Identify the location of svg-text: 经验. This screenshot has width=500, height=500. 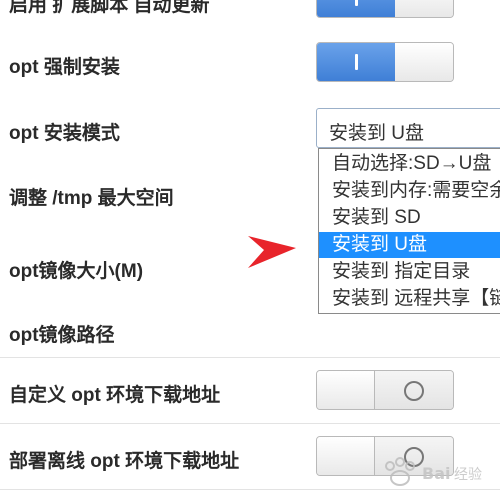
(468, 475).